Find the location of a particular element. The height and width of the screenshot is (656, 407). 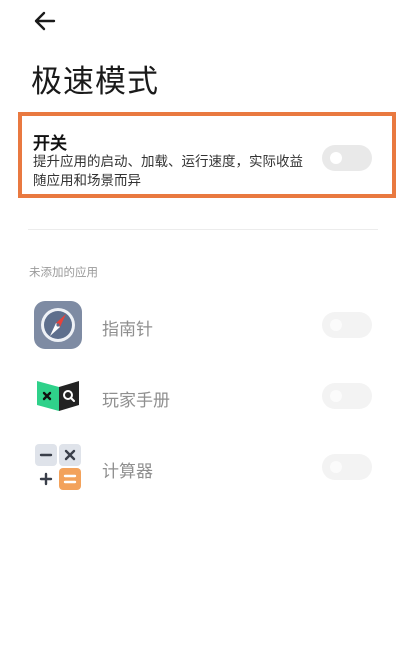

app-row-game-handbook: 玩家手册 is located at coordinates (203, 399).